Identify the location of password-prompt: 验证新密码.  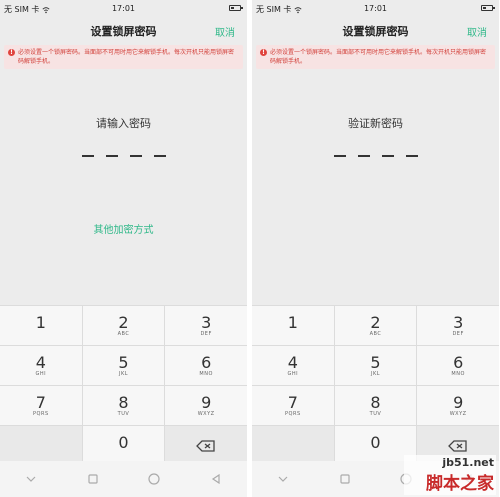
(375, 123).